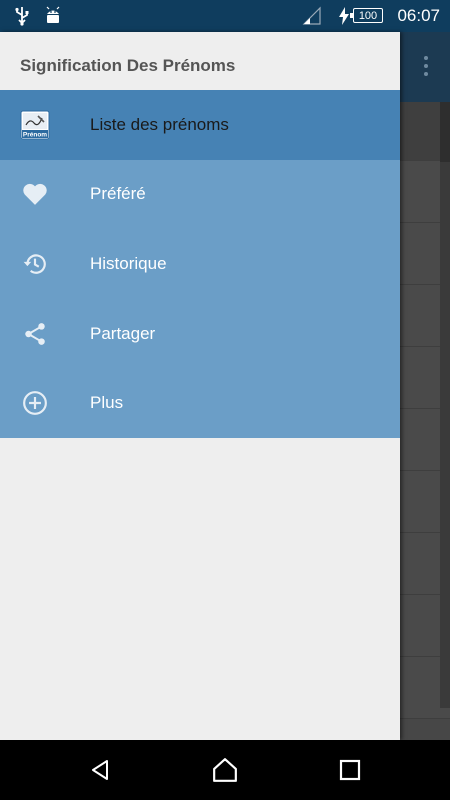 The image size is (450, 800). I want to click on home-button, so click(225, 770).